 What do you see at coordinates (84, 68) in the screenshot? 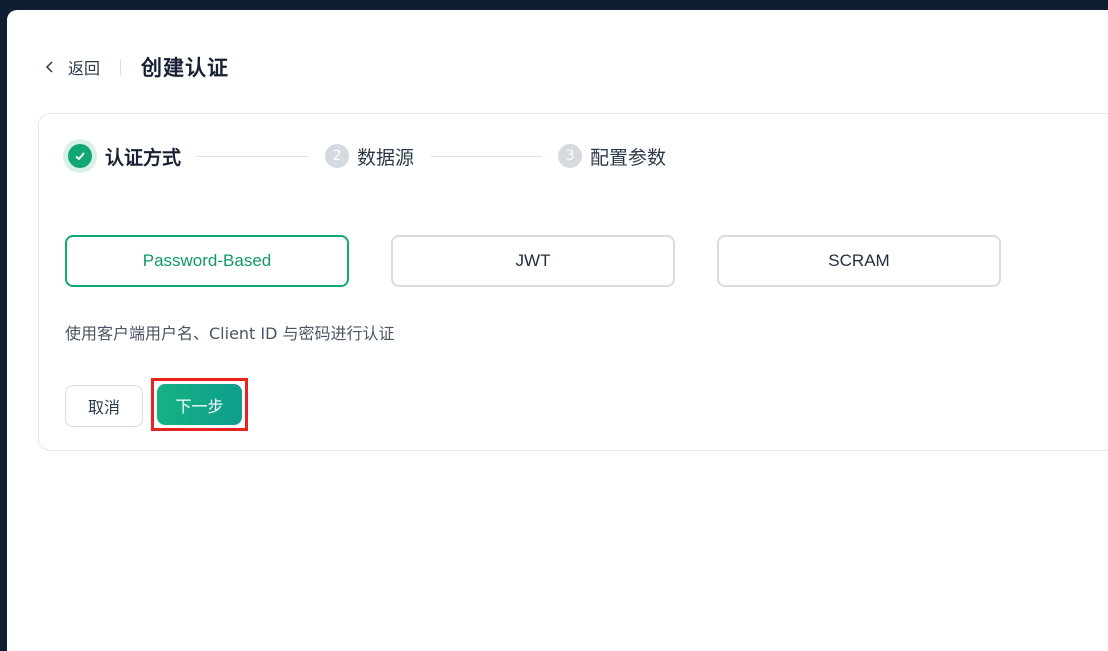
I see `back-label: 返回` at bounding box center [84, 68].